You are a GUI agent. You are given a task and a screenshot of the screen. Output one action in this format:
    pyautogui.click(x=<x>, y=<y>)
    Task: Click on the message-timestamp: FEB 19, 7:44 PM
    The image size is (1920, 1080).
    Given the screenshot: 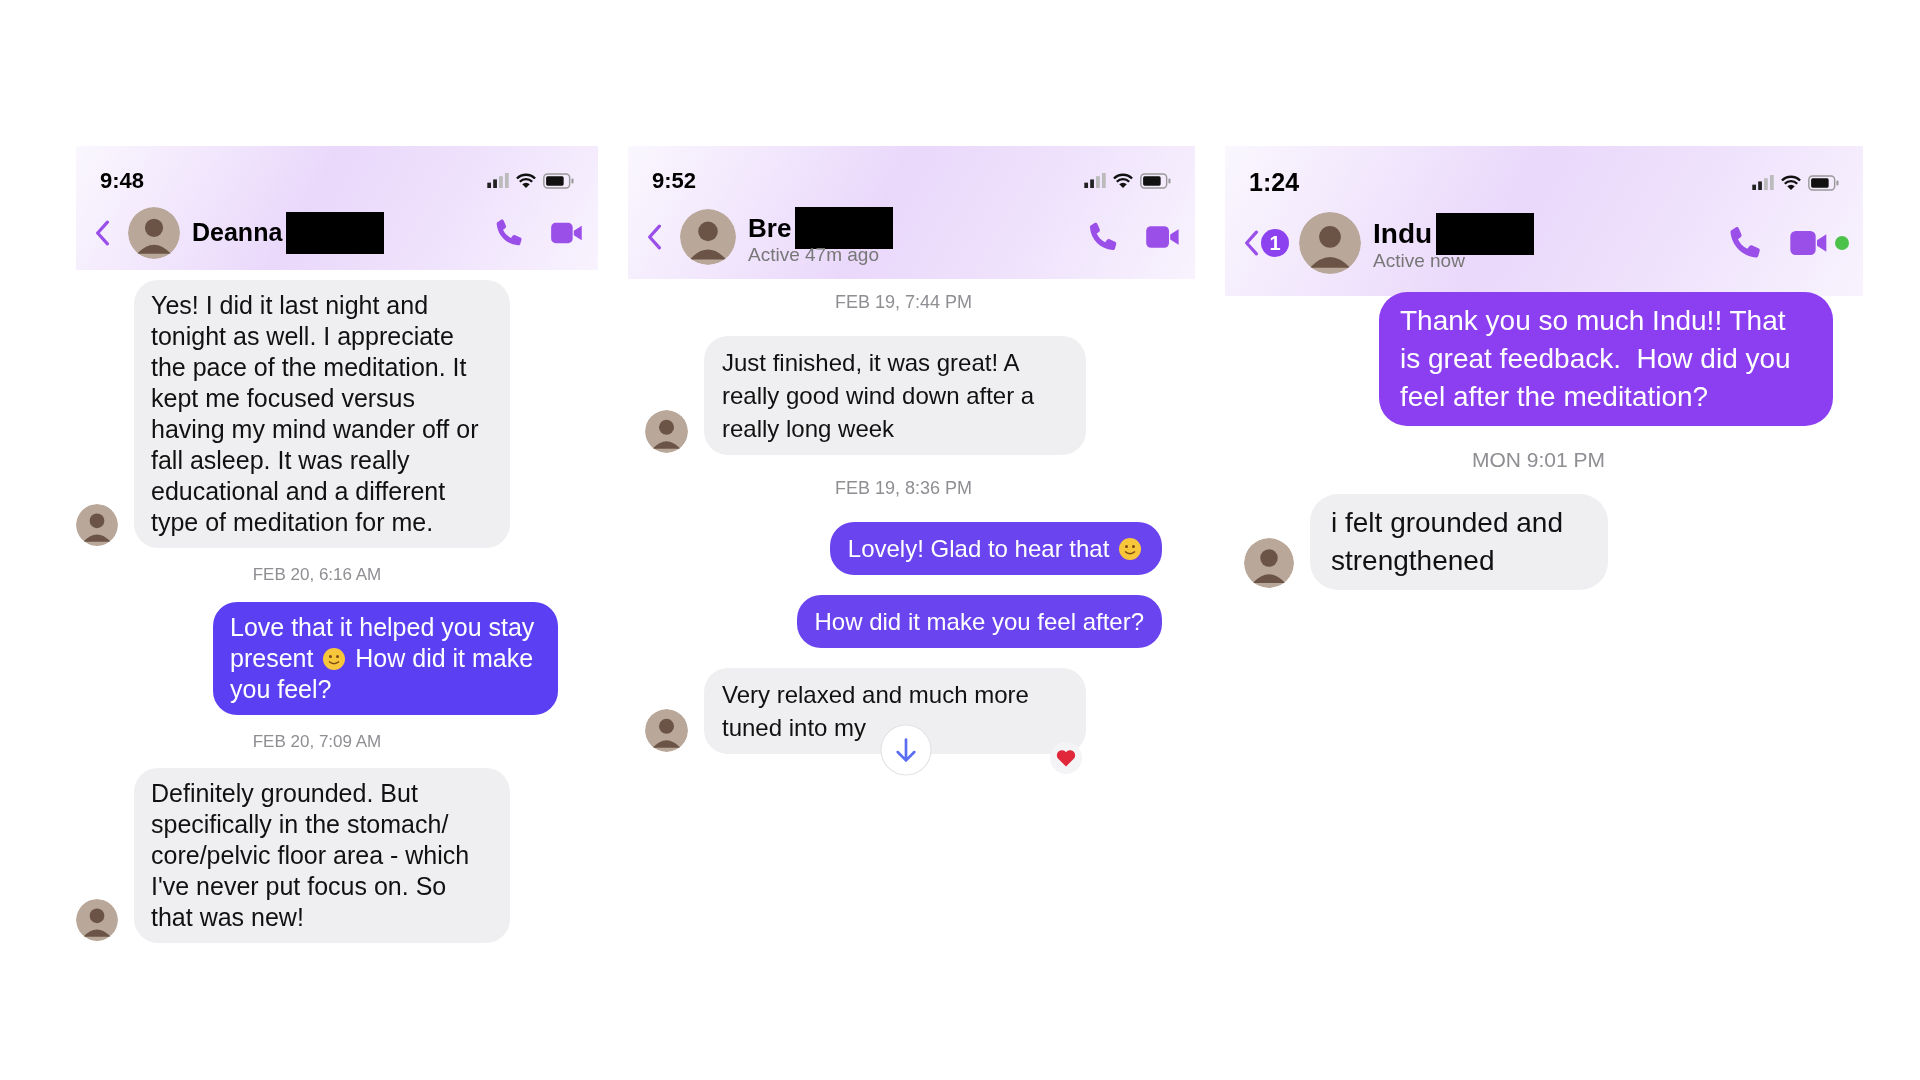 What is the action you would take?
    pyautogui.click(x=903, y=302)
    